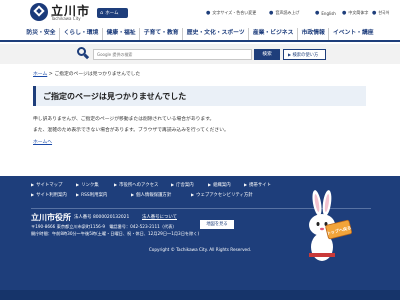 The width and height of the screenshot is (400, 300). I want to click on page-title: ご指定のページは見つかりませんでした, so click(115, 96).